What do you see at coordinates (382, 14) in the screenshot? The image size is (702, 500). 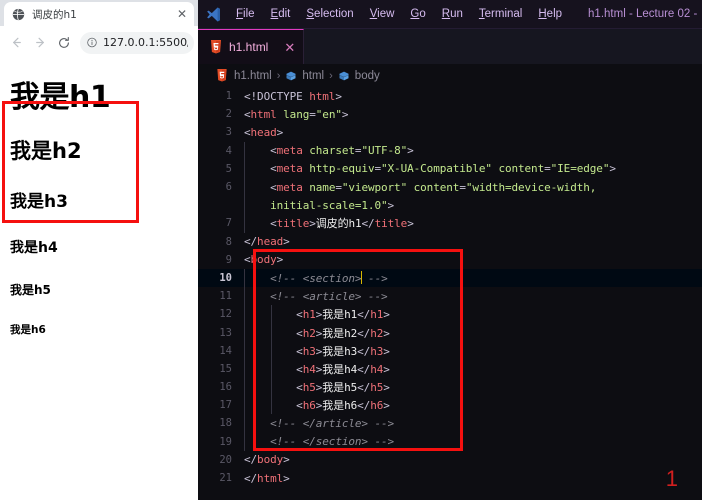 I see `menu-item-view: View` at bounding box center [382, 14].